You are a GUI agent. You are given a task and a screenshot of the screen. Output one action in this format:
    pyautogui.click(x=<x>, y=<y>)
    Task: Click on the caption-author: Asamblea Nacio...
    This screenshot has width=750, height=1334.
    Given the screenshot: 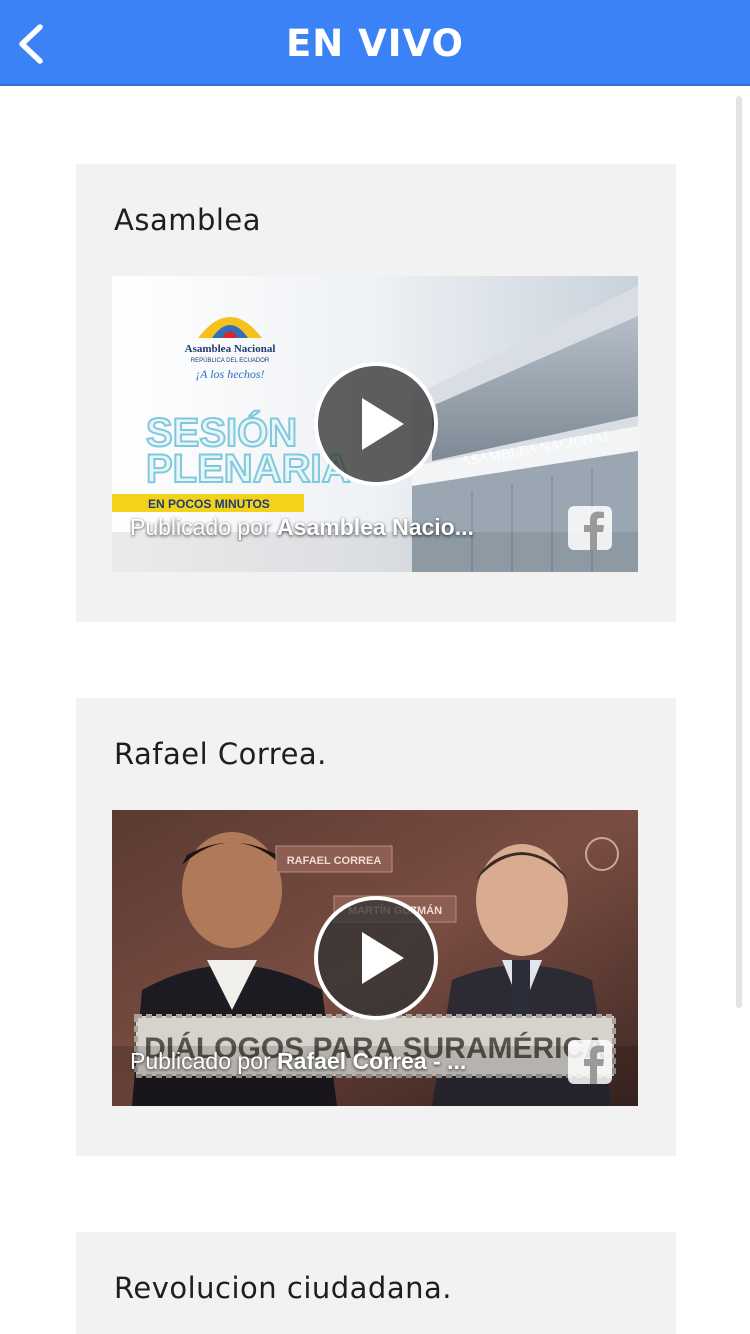 What is the action you would take?
    pyautogui.click(x=375, y=527)
    